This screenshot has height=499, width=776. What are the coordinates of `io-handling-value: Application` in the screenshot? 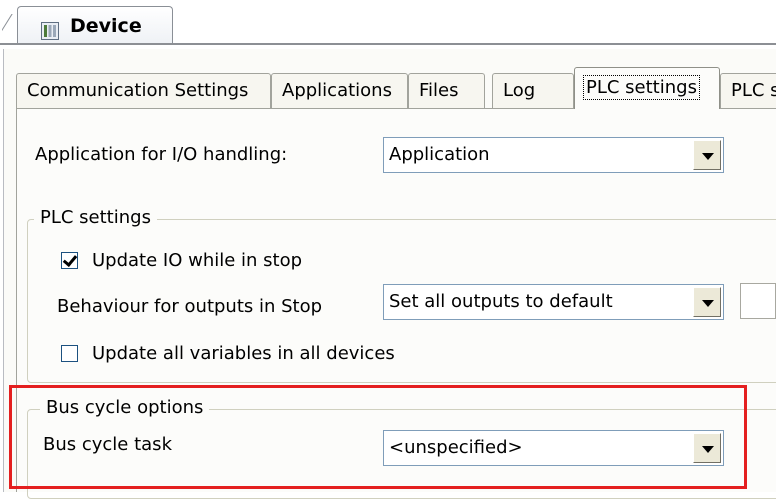 It's located at (439, 154).